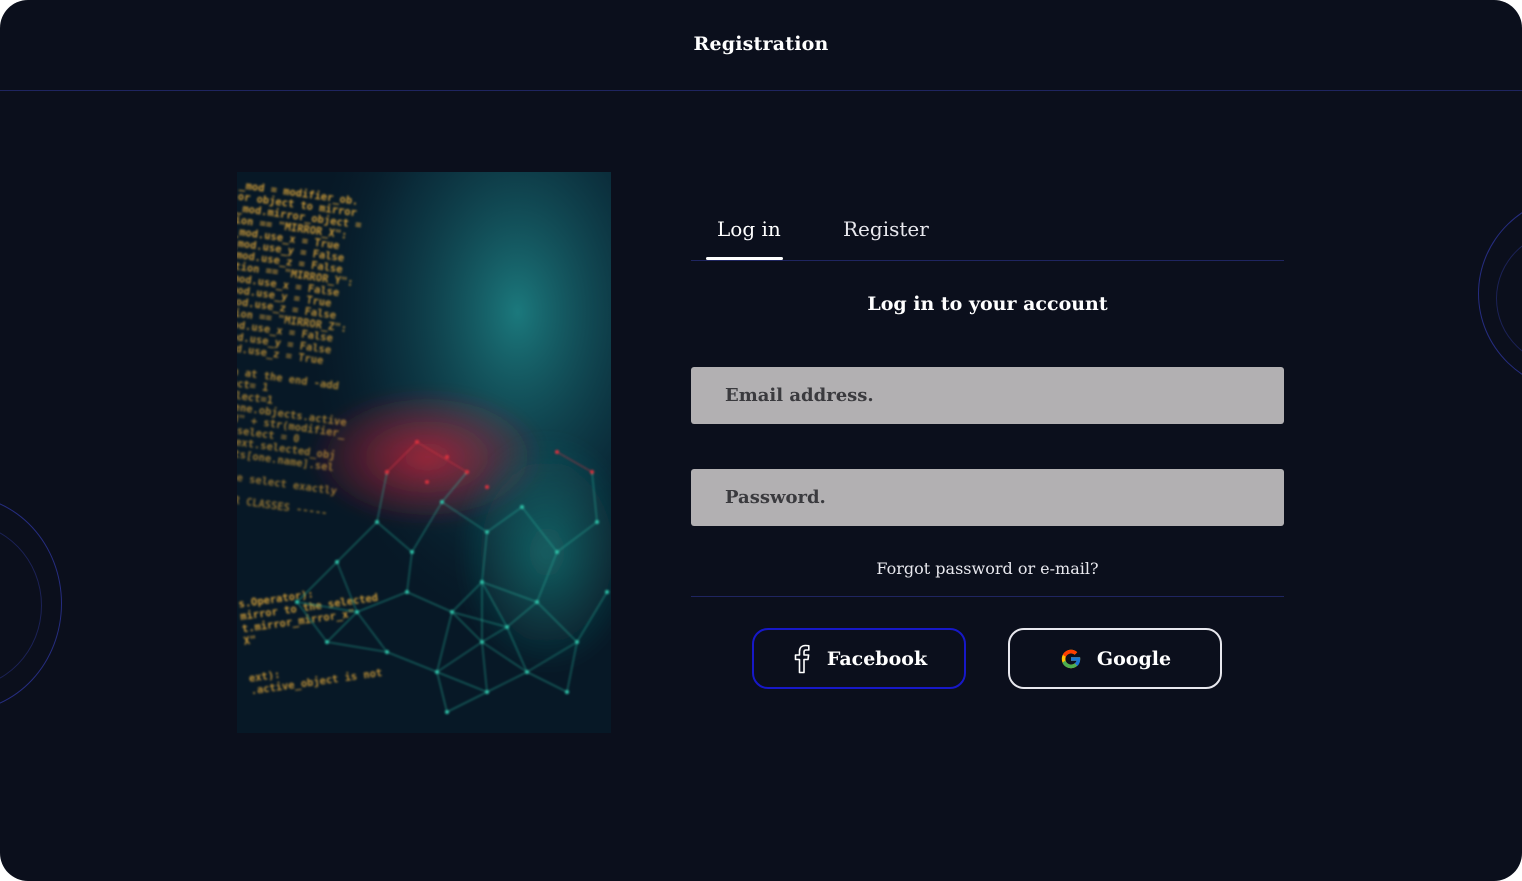  I want to click on google-login-button: Google, so click(1115, 658).